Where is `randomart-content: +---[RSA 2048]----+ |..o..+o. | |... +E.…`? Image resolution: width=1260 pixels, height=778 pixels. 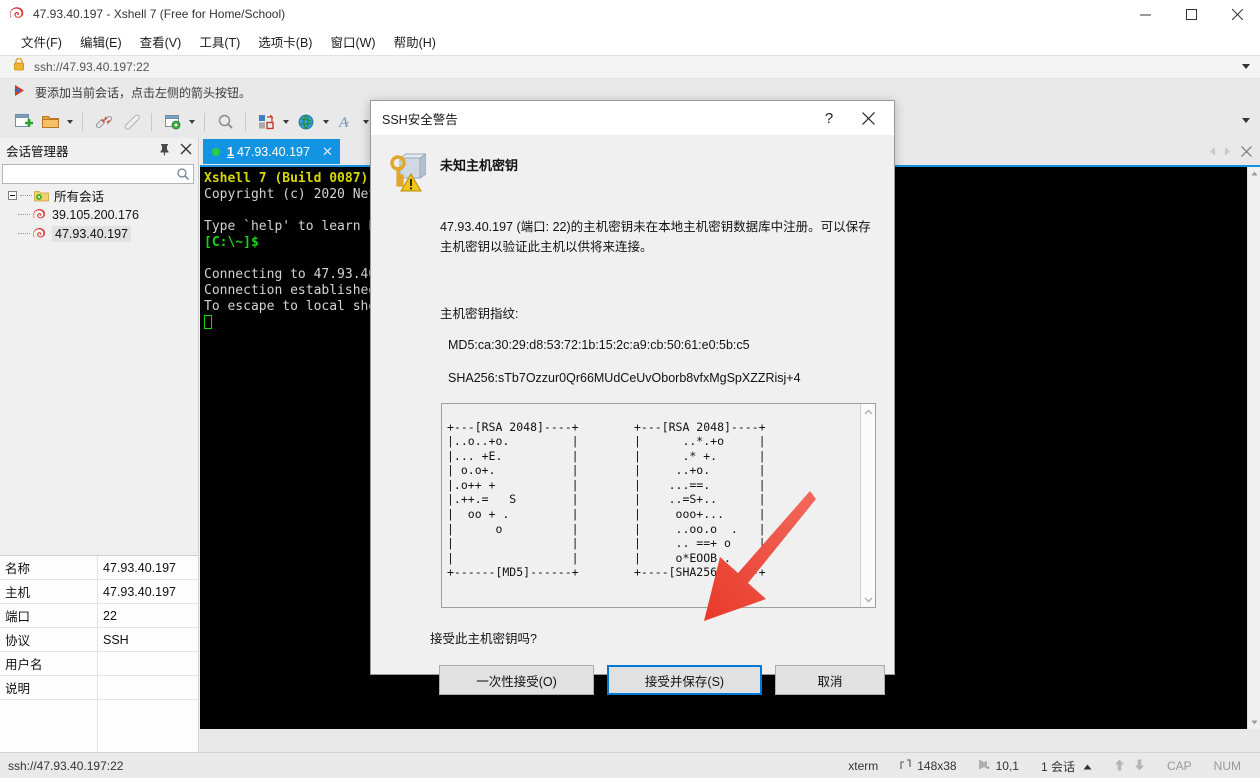
randomart-content: +---[RSA 2048]----+ |..o..+o. | |... +E.… is located at coordinates (651, 505).